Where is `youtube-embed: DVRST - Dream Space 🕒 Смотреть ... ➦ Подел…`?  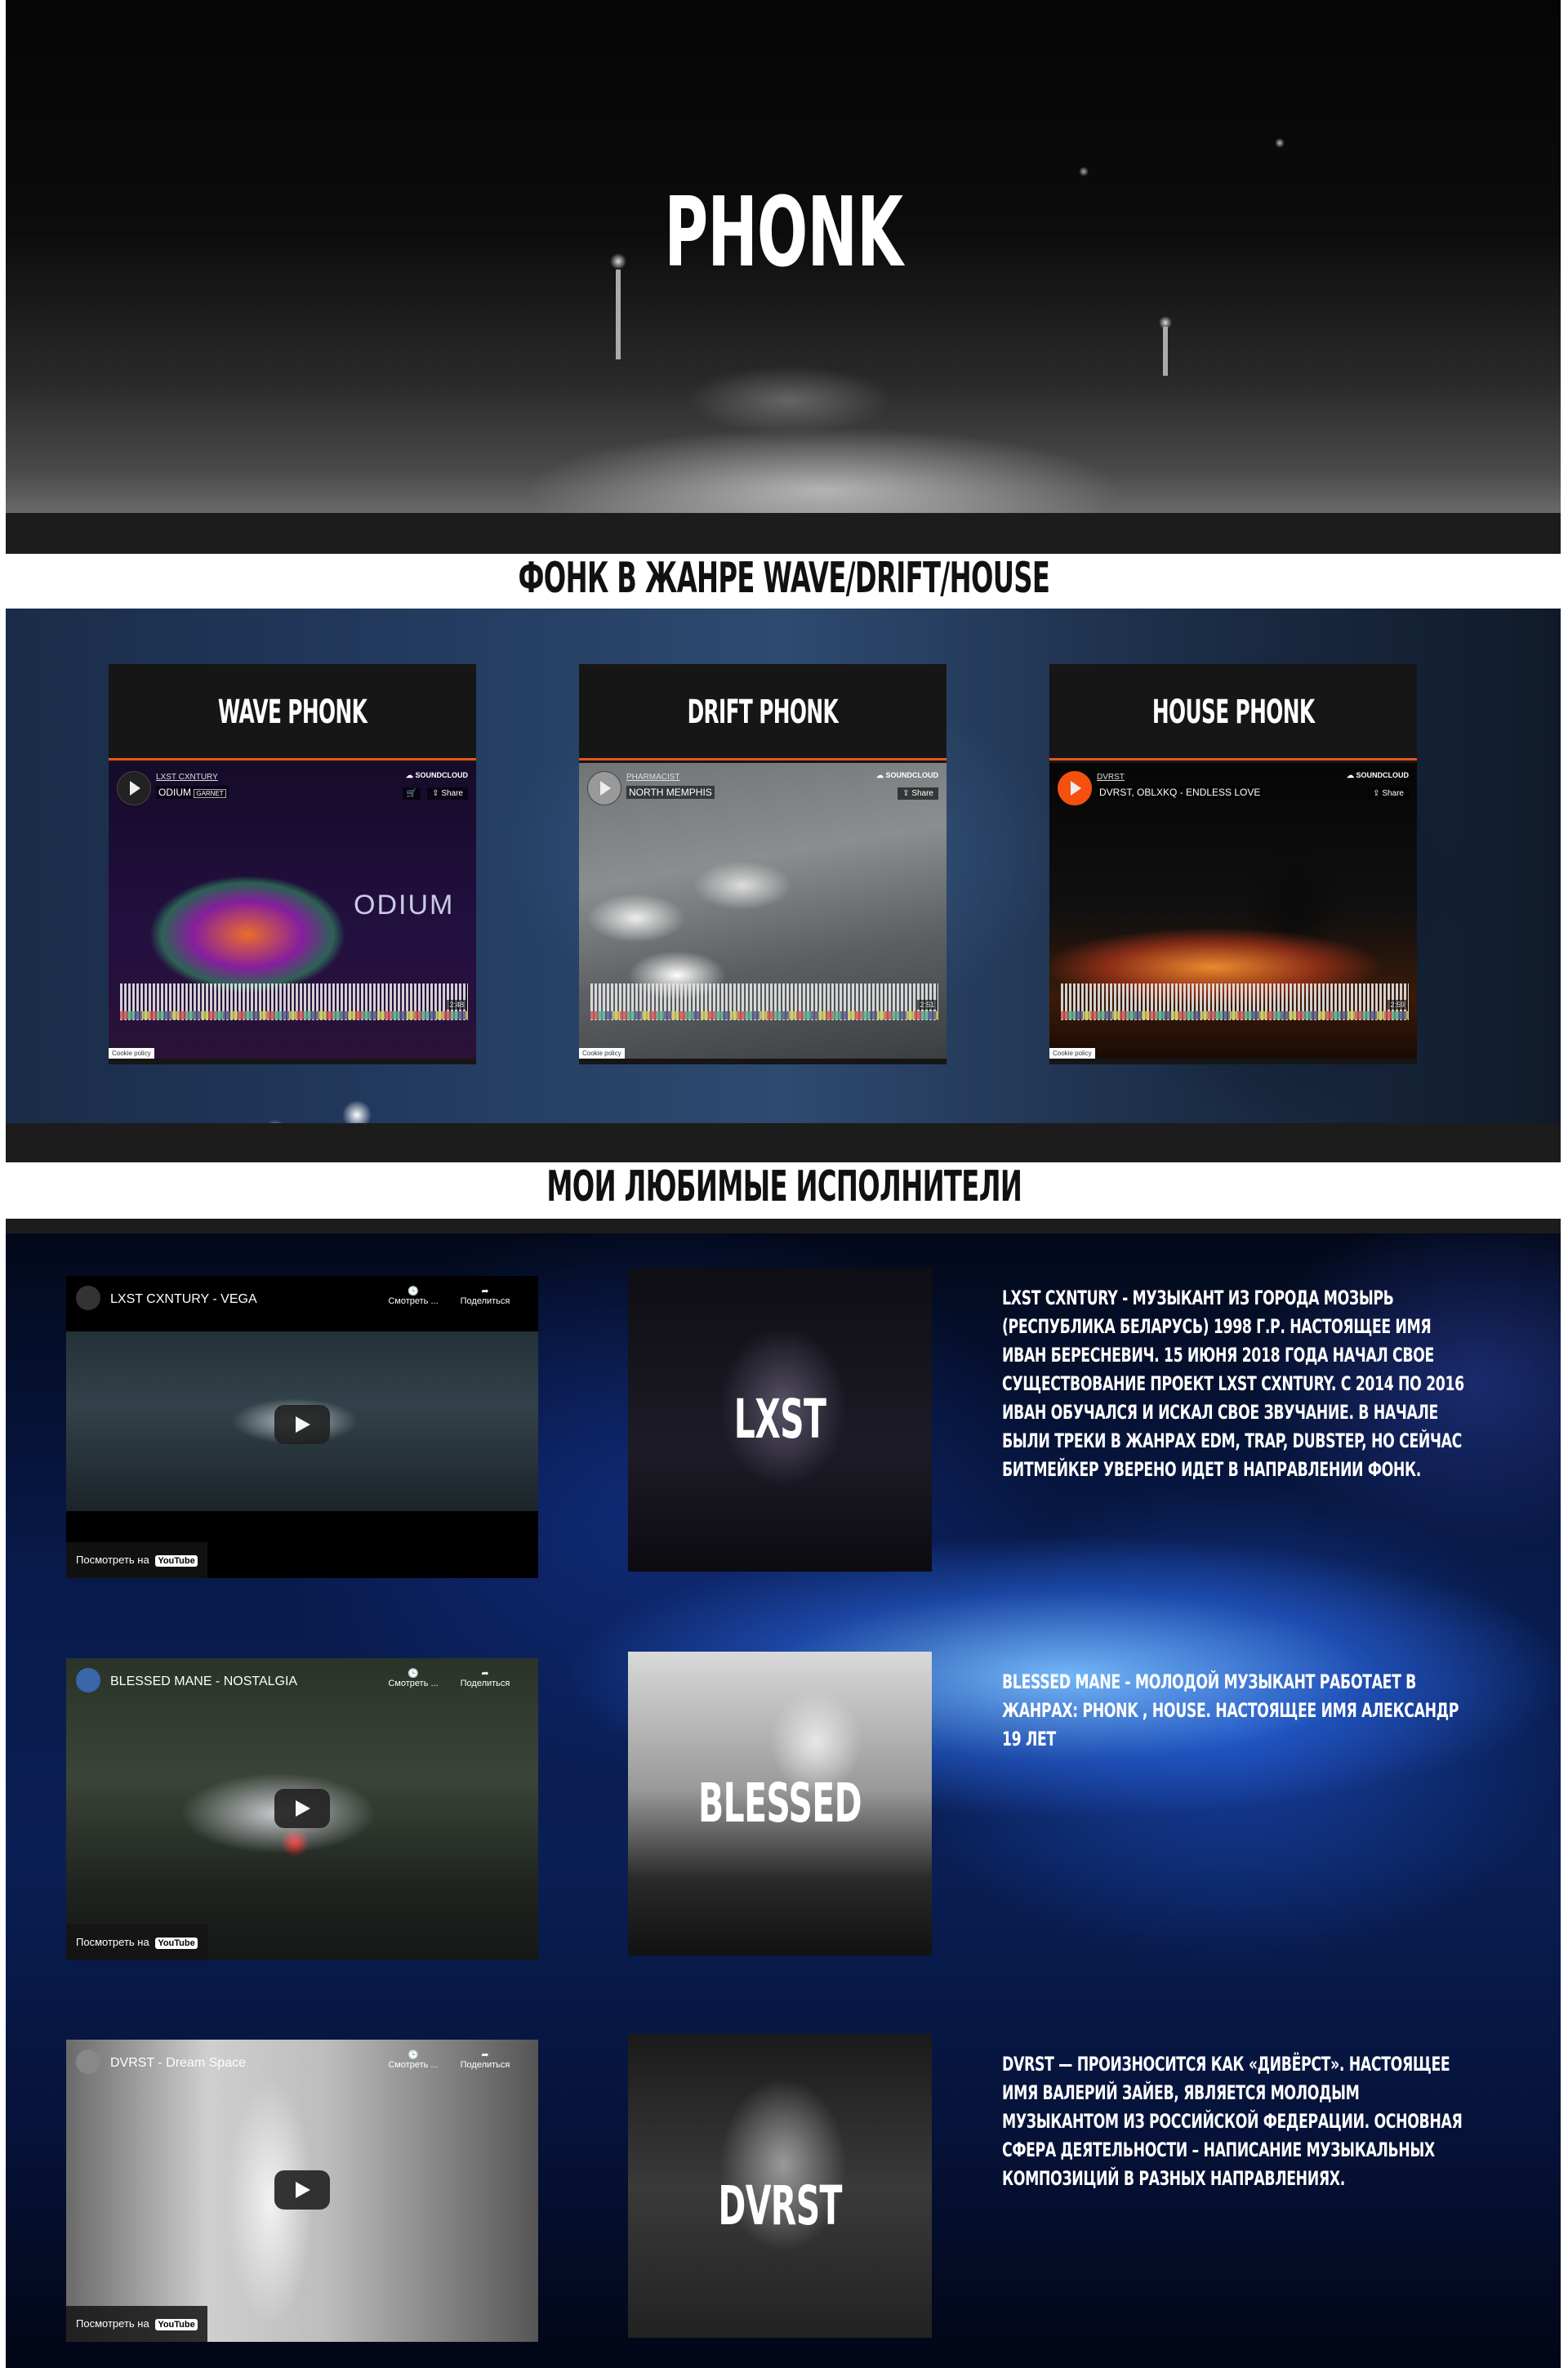 youtube-embed: DVRST - Dream Space 🕒 Смотреть ... ➦ Подел… is located at coordinates (302, 2191).